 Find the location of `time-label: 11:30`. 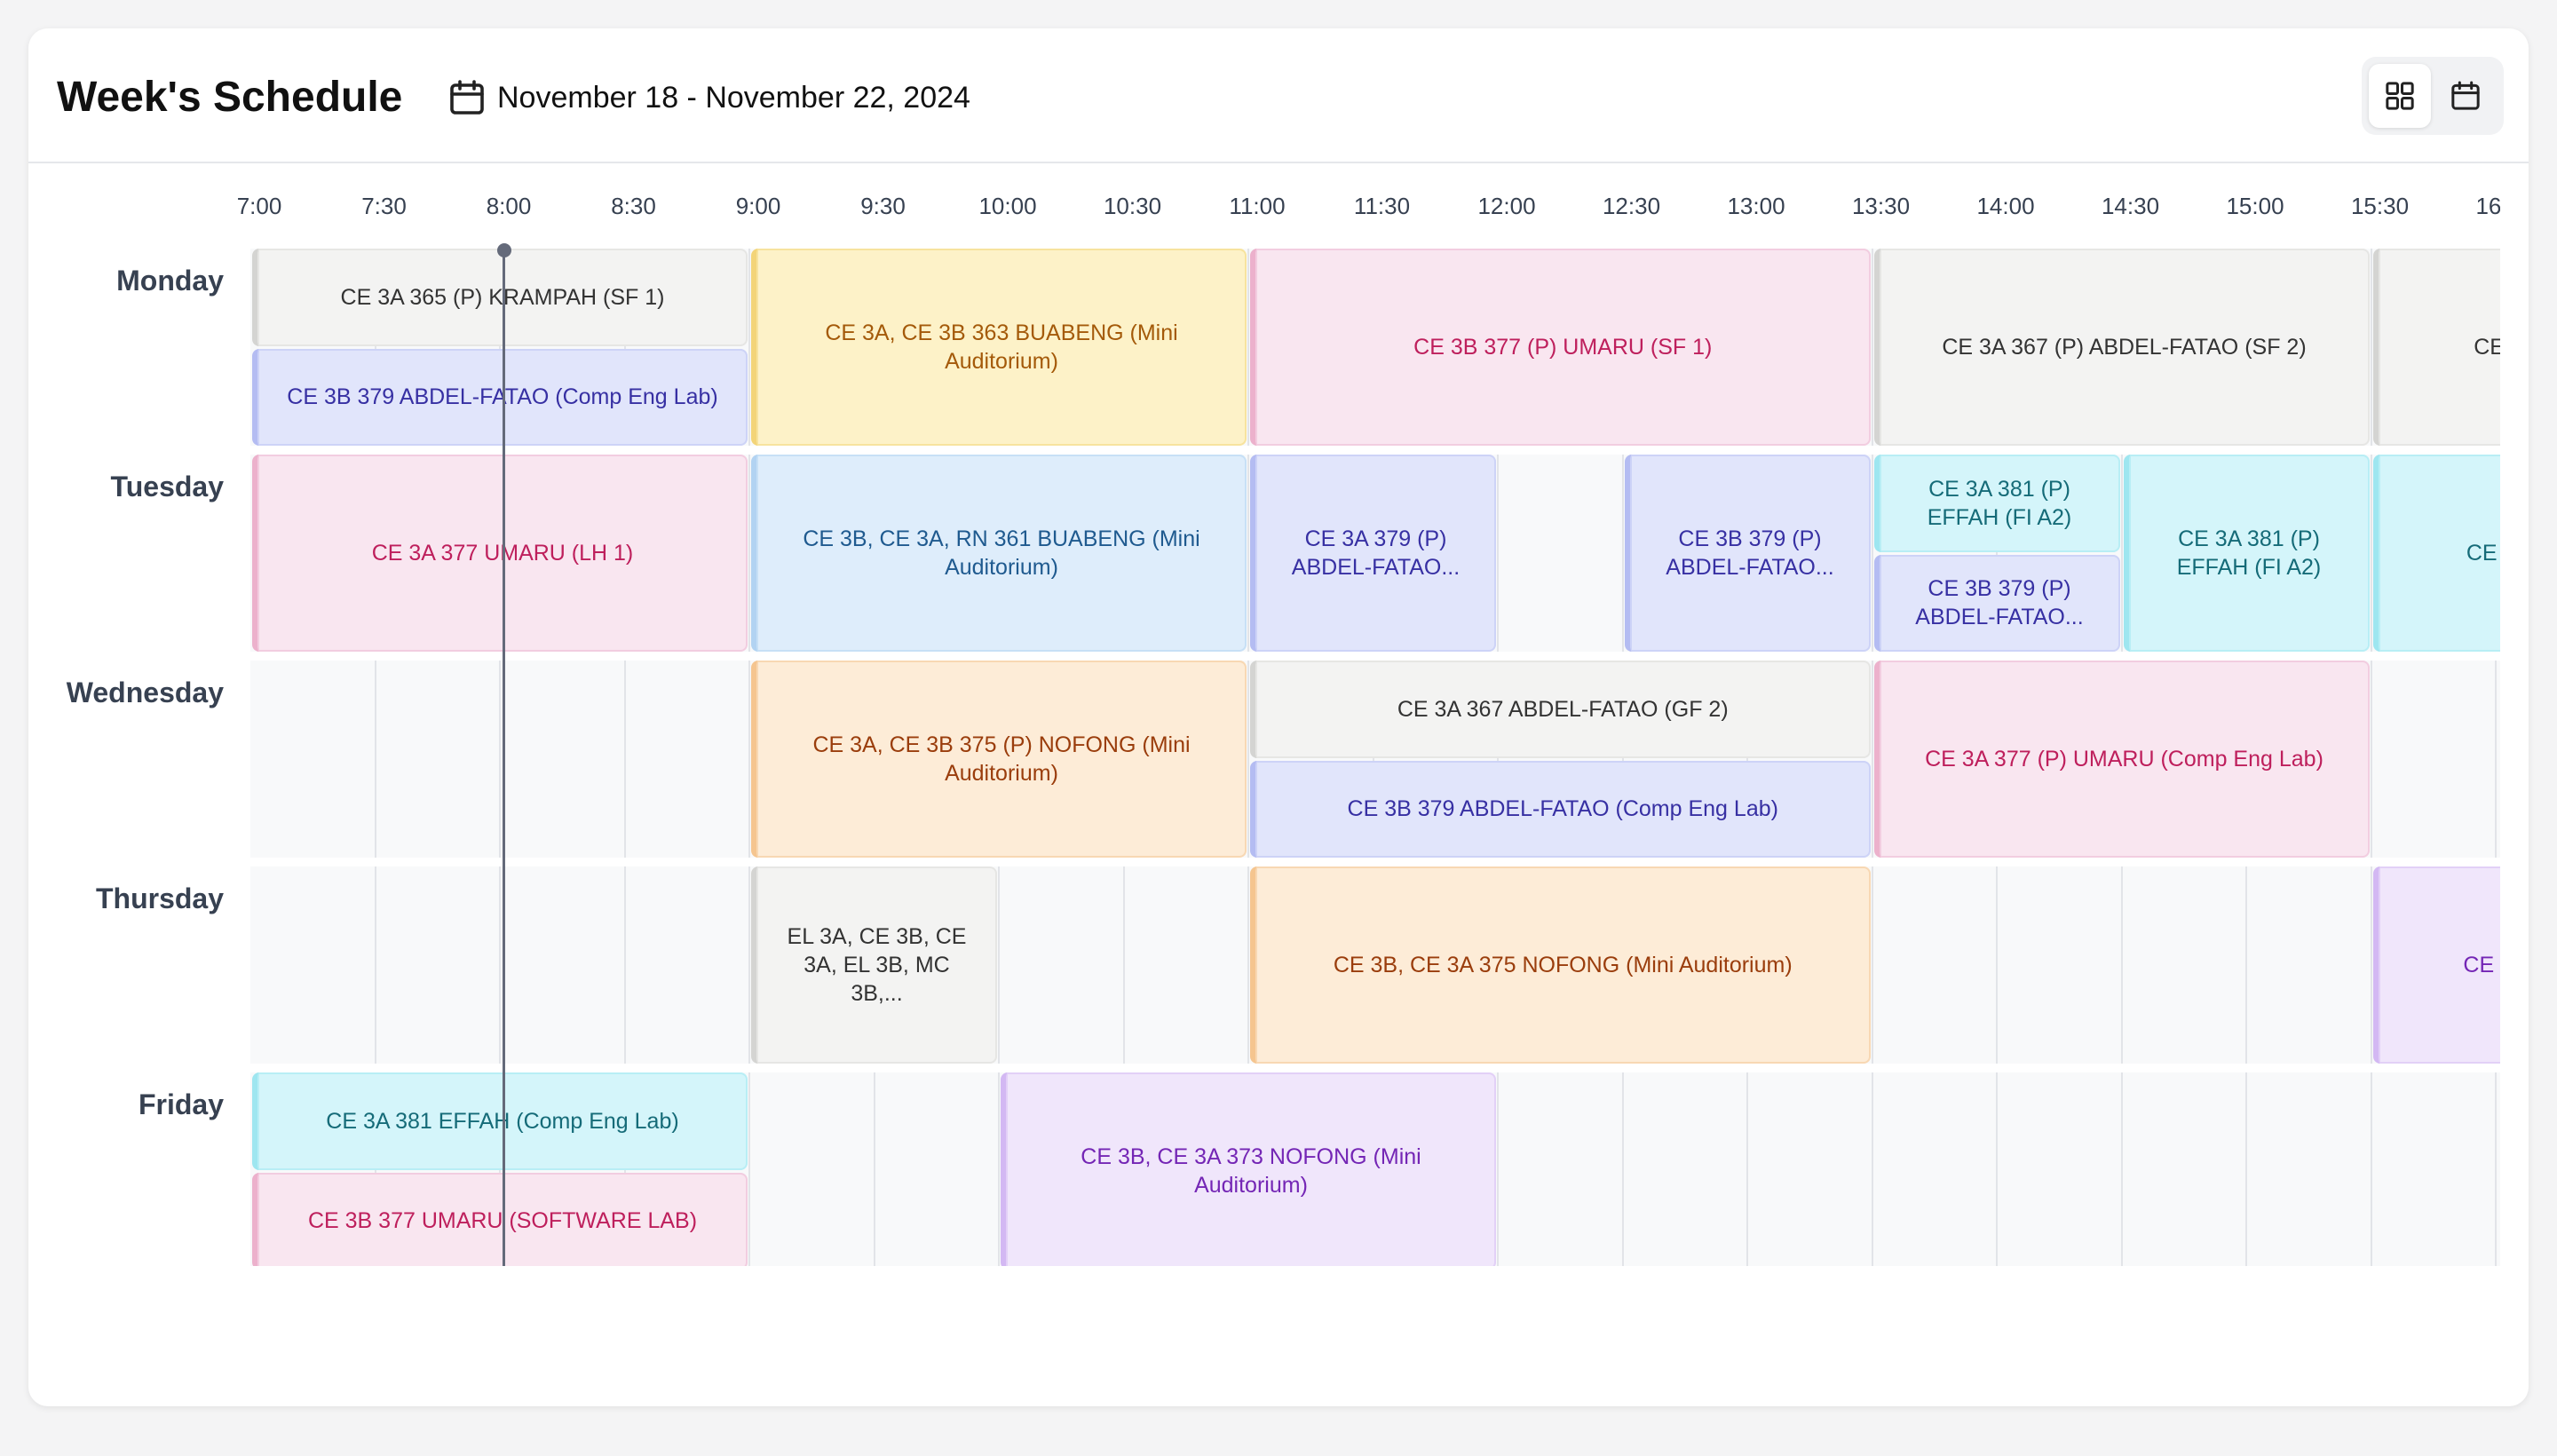

time-label: 11:30 is located at coordinates (1382, 206).